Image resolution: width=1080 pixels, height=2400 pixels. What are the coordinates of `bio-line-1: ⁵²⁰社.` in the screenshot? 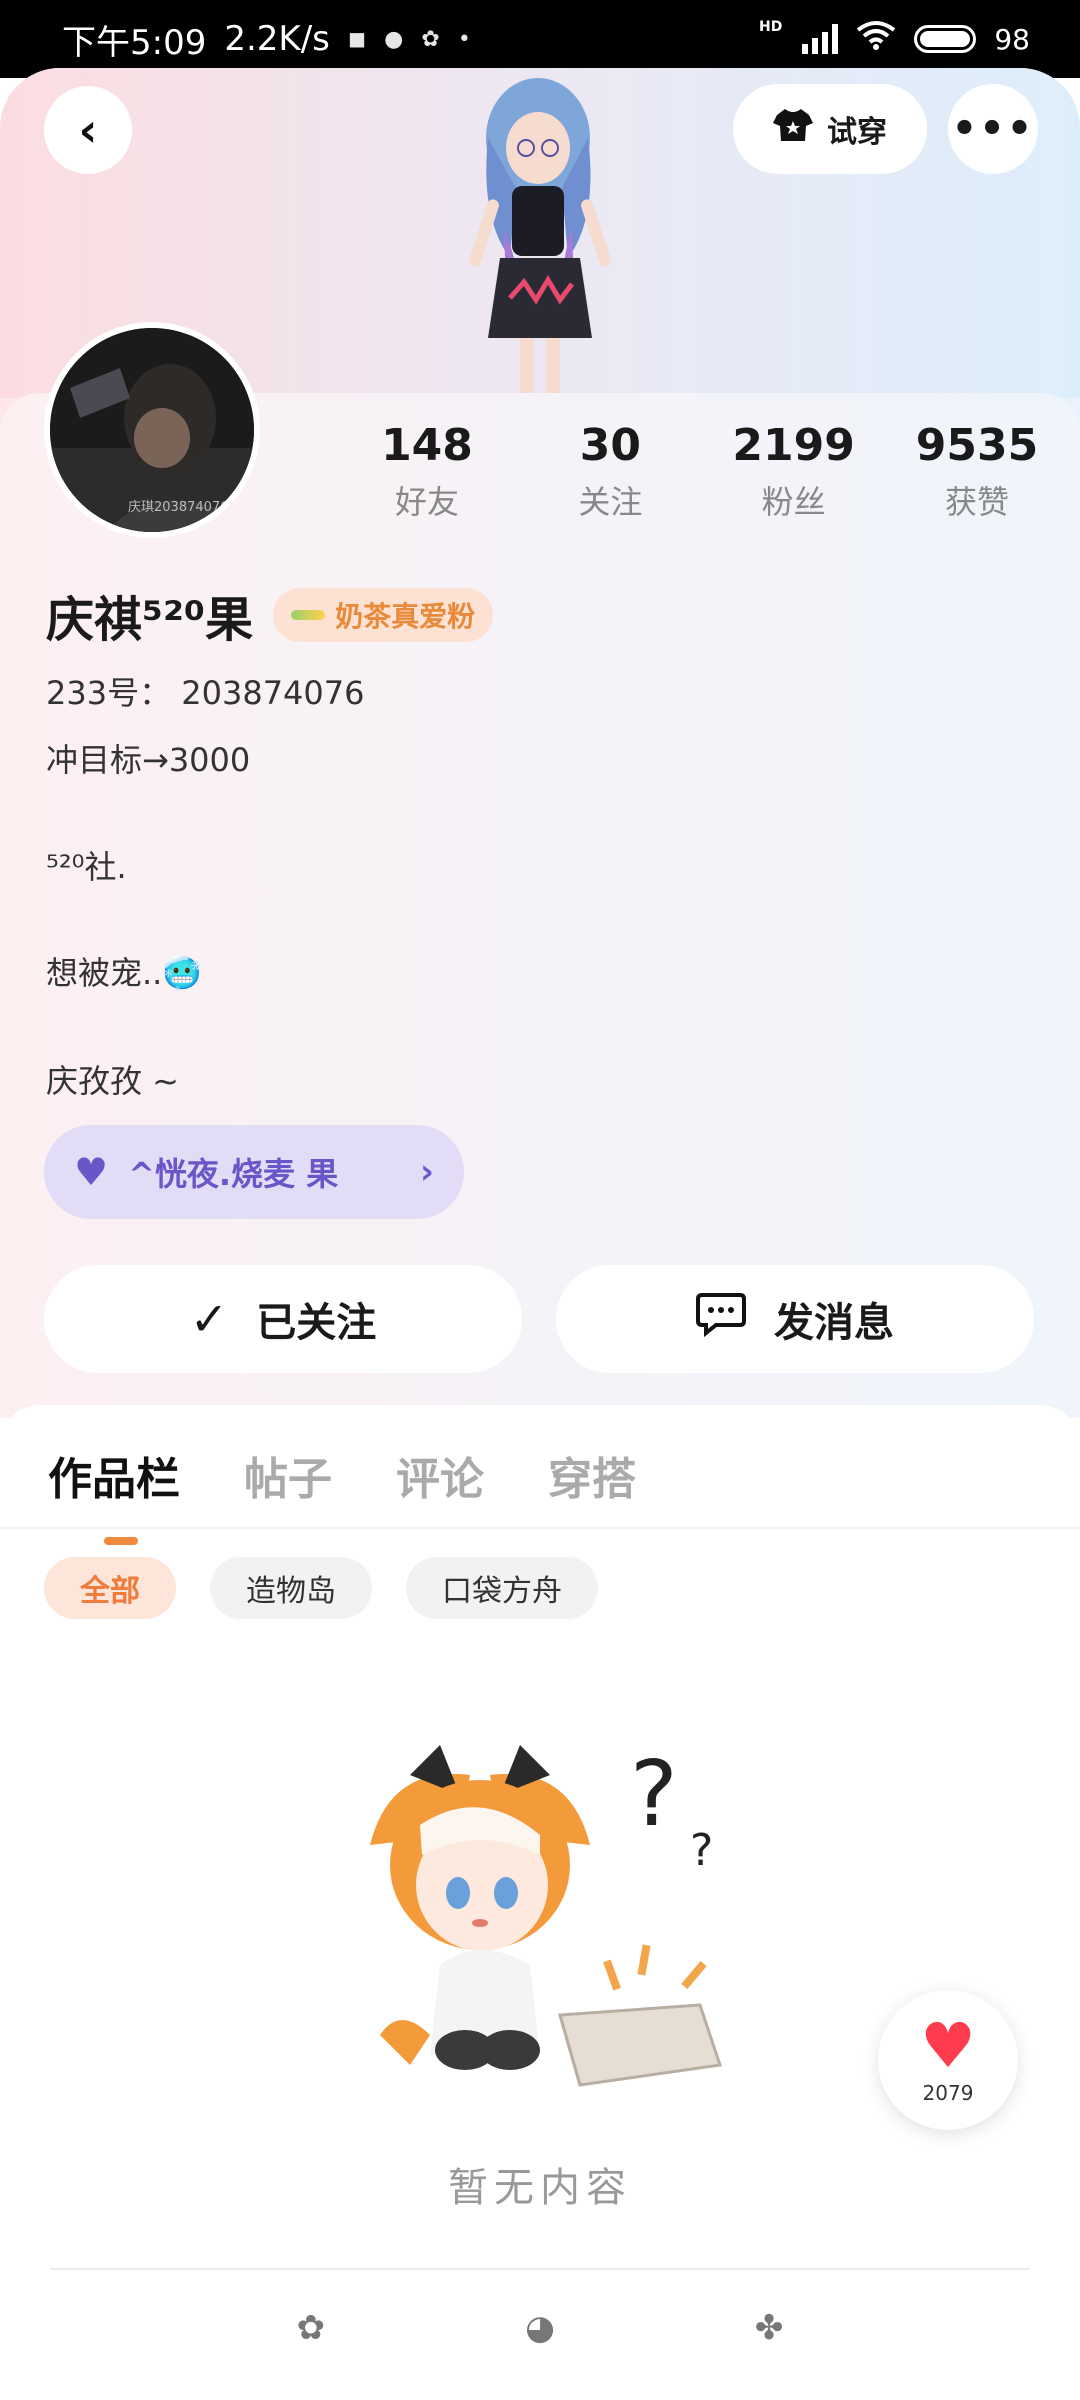 It's located at (86, 867).